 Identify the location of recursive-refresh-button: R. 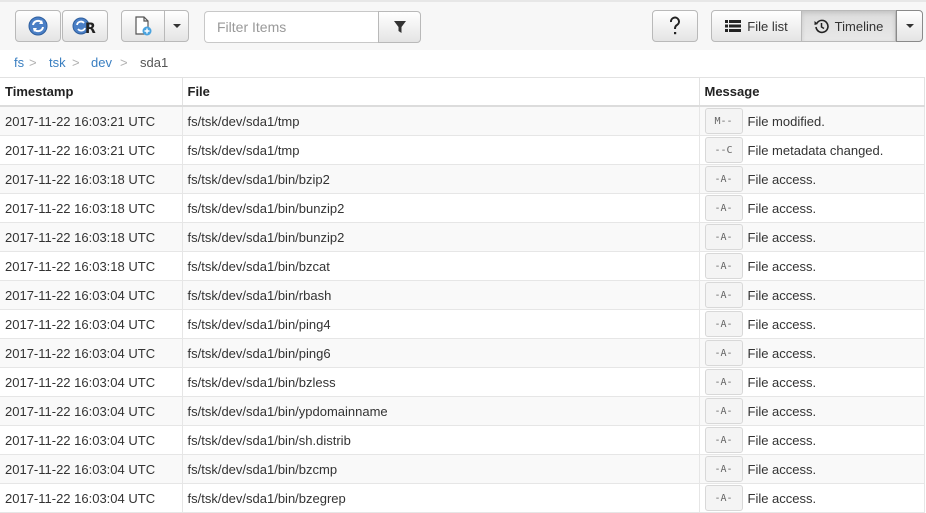
(85, 26).